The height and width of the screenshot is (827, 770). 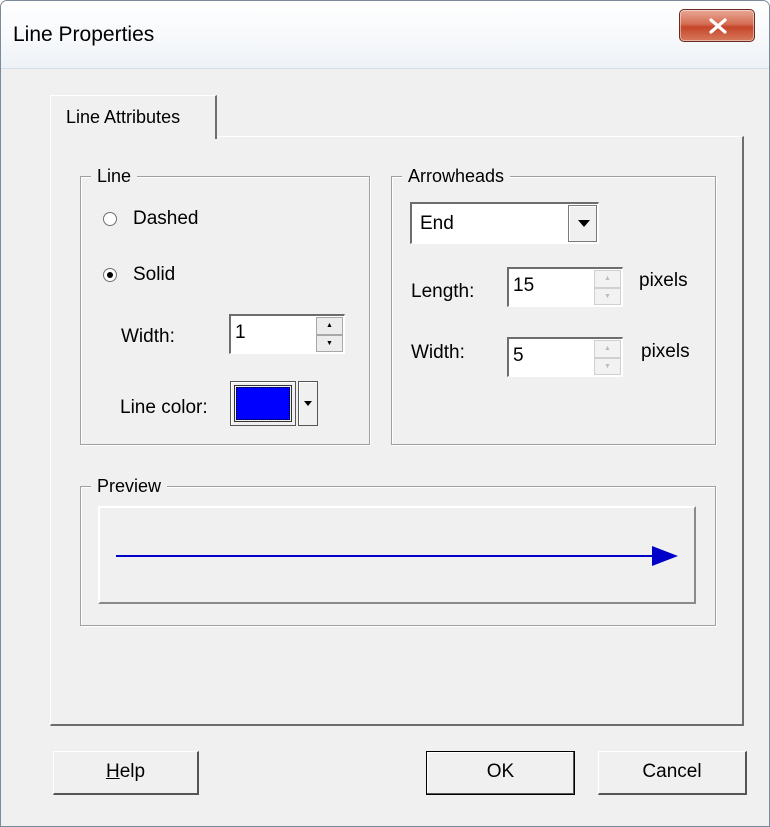 I want to click on cancel-label: Cancel, so click(x=672, y=771).